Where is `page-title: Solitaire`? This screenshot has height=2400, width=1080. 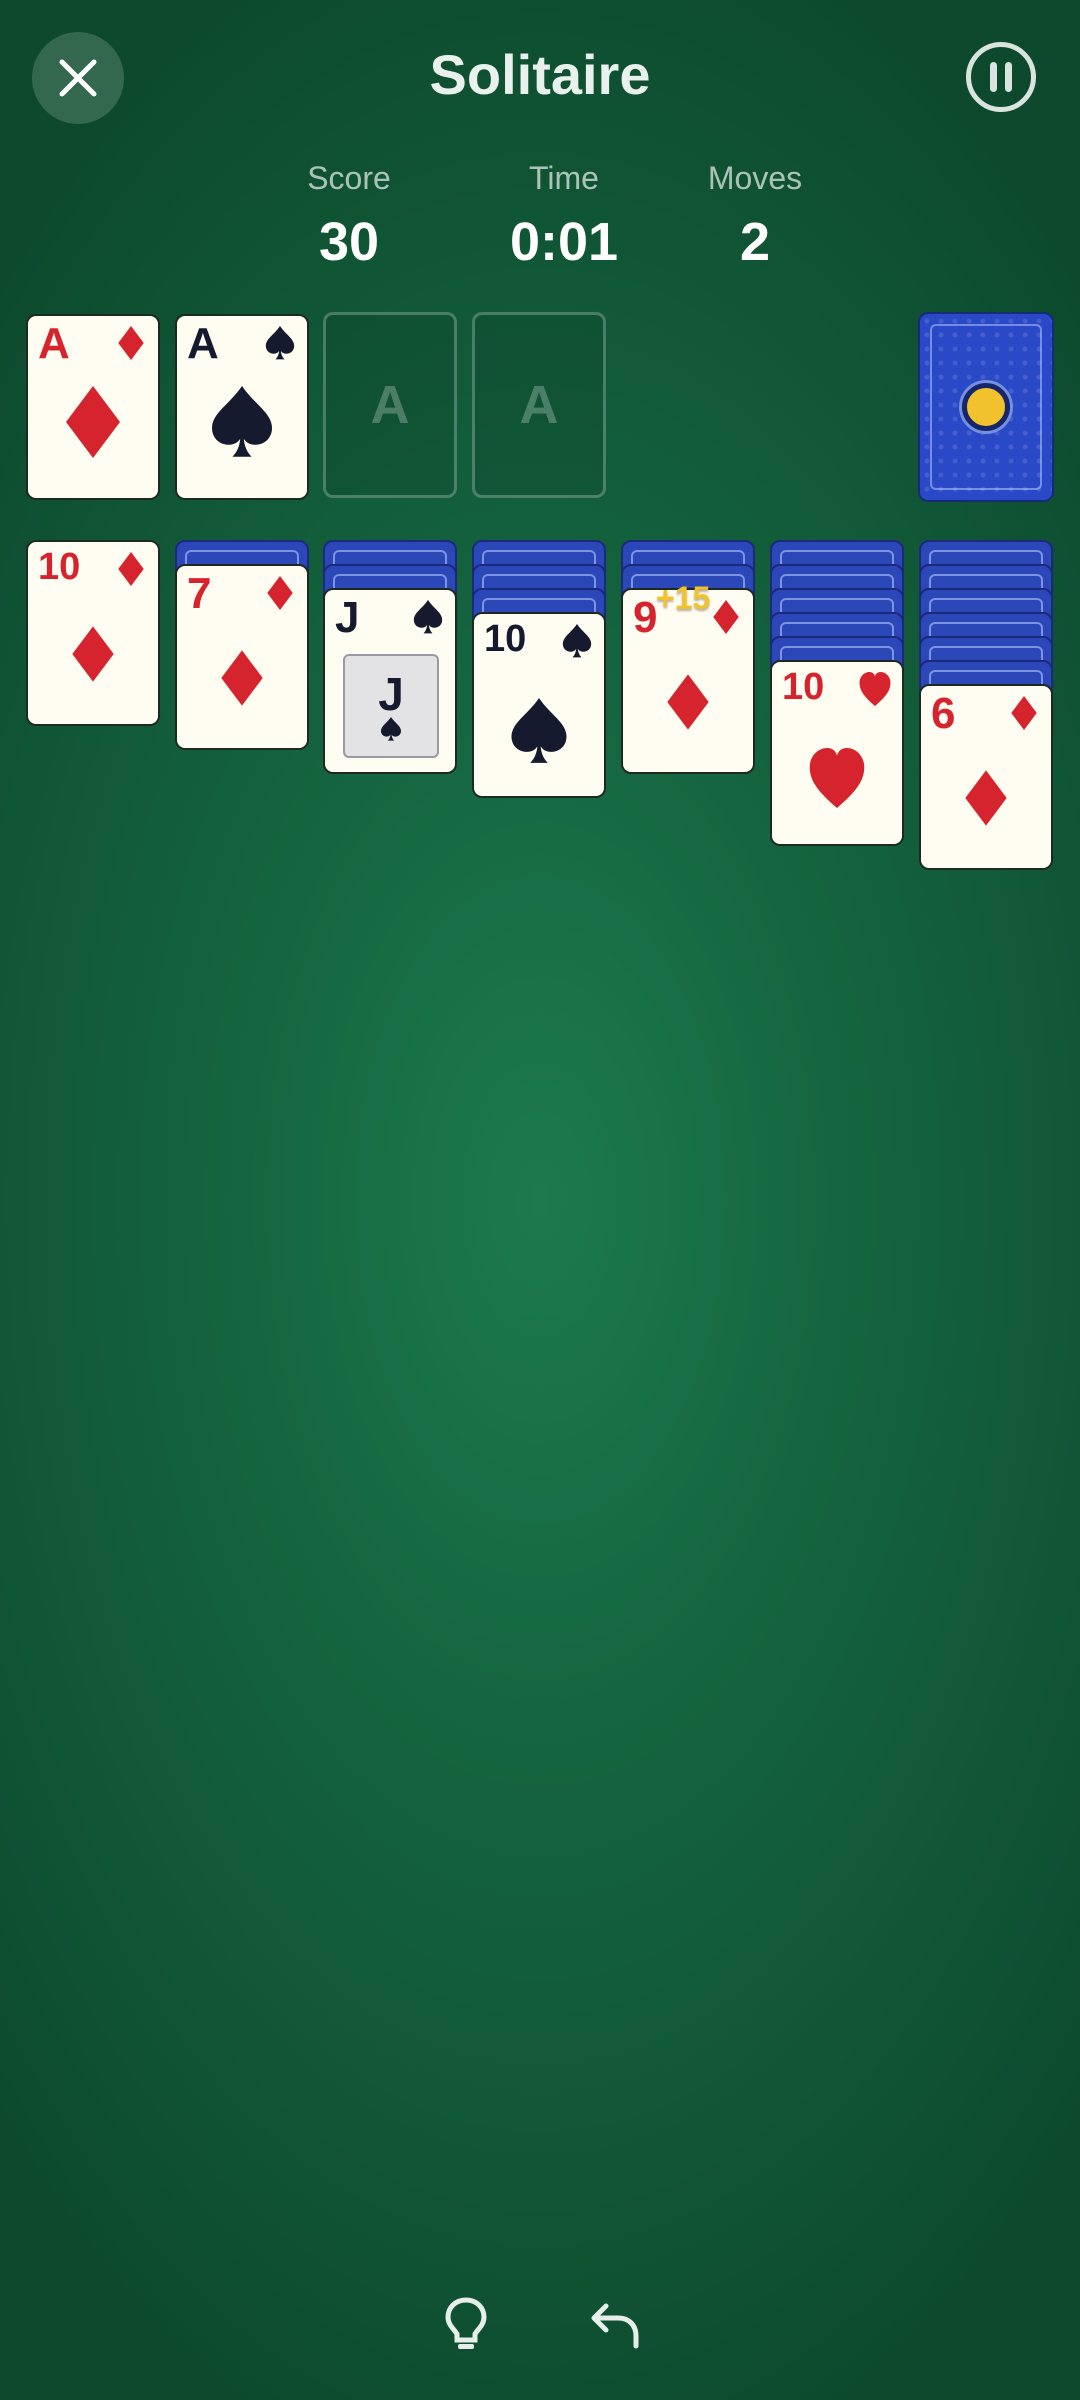
page-title: Solitaire is located at coordinates (540, 74).